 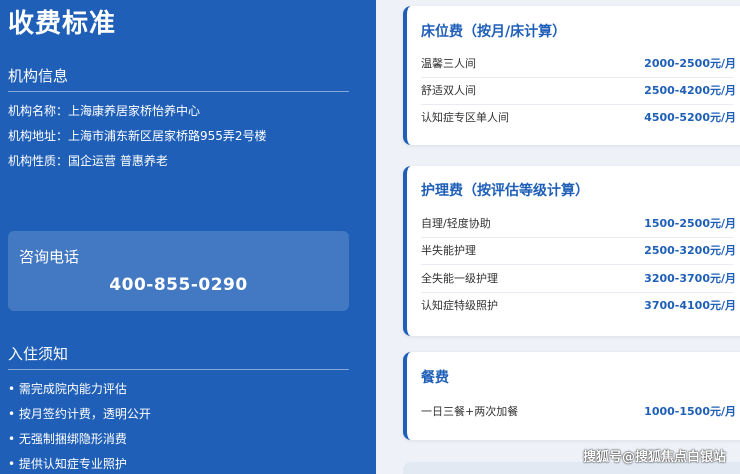 I want to click on notice-item: • 按月签约计费，透明公开, so click(x=79, y=414).